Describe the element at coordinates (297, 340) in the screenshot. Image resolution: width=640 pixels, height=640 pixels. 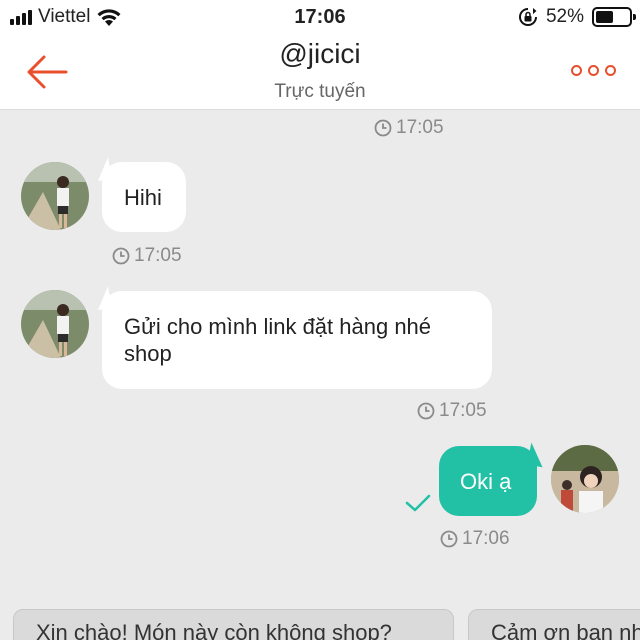
I see `message-bubble-incoming: Gửi cho mình link đặt hàng nhé shop` at that location.